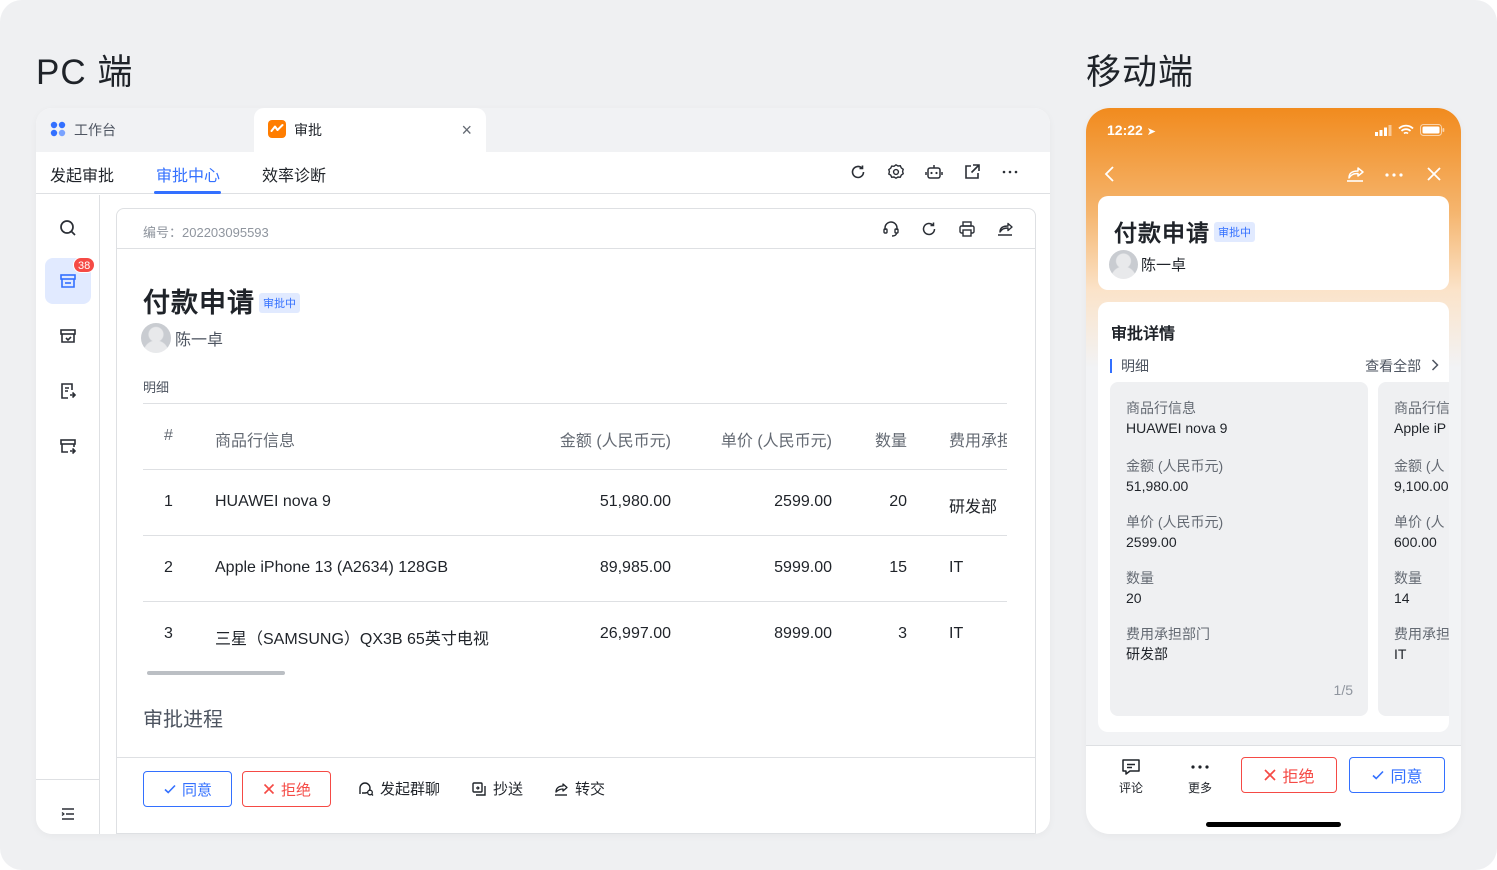  Describe the element at coordinates (973, 507) in the screenshot. I see `cell-cost-dept: 研发部` at that location.